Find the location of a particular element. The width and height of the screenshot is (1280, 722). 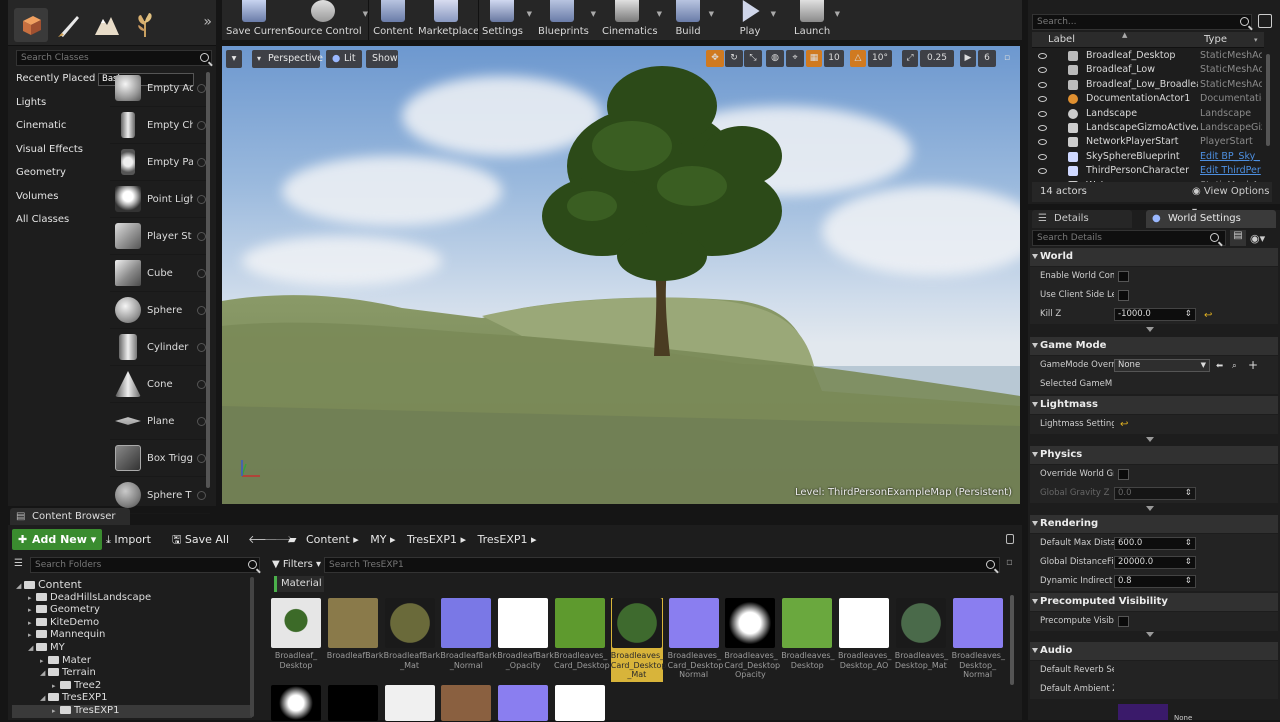

save-current-button: Save Current is located at coordinates (258, 20).